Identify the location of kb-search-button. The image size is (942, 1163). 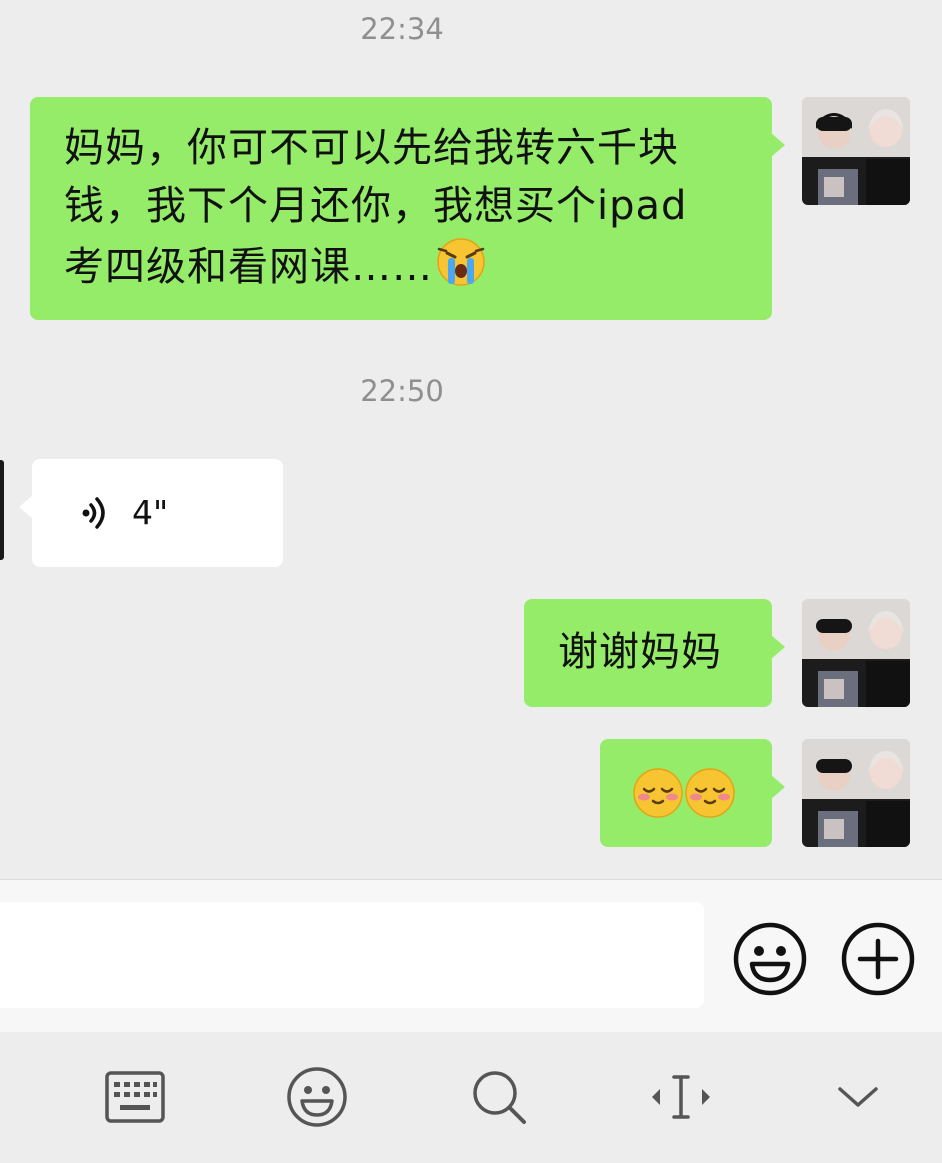
(499, 1099).